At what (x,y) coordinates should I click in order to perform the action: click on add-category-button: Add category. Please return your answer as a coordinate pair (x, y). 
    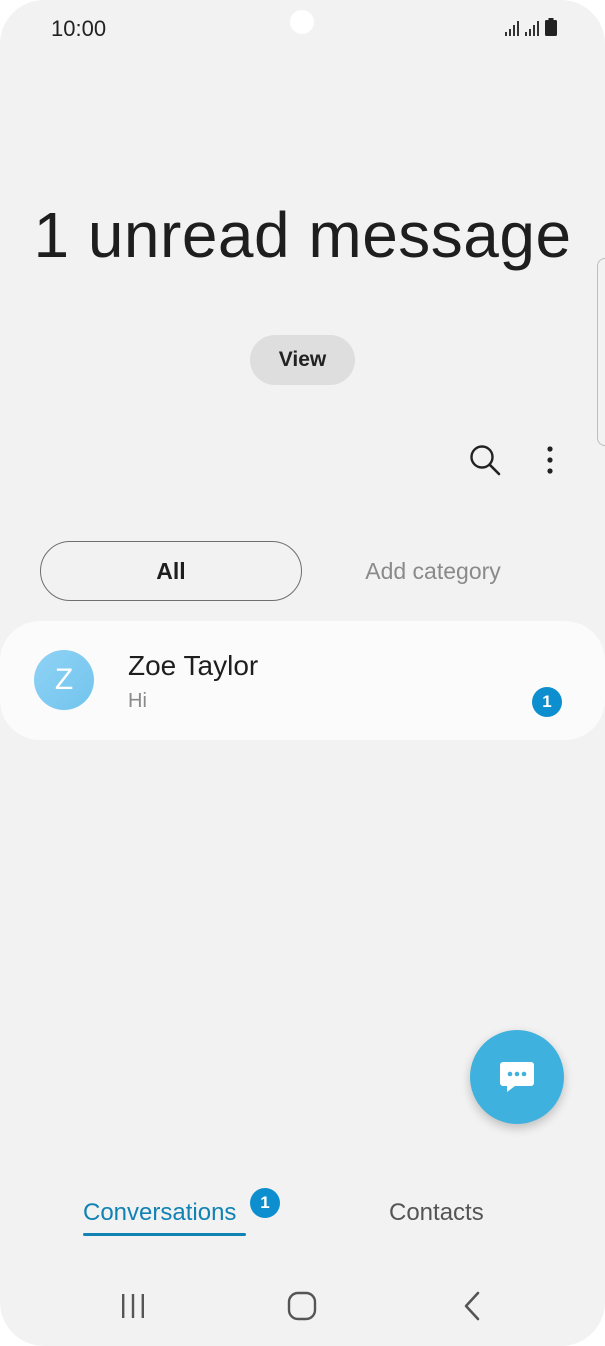
    Looking at the image, I should click on (433, 571).